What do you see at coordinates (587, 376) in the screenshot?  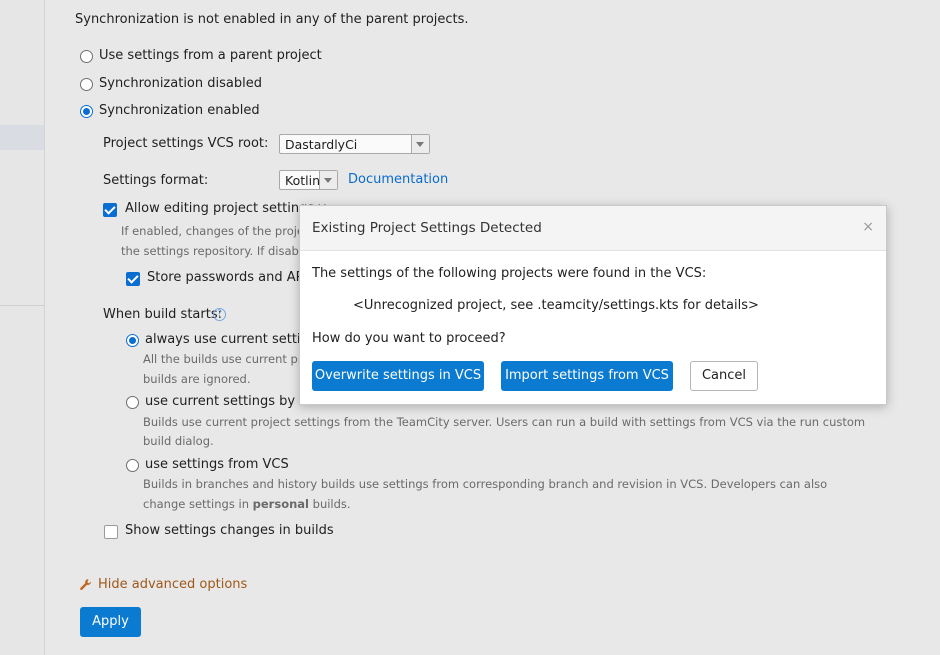 I see `import-settings-button: Import settings from VCS` at bounding box center [587, 376].